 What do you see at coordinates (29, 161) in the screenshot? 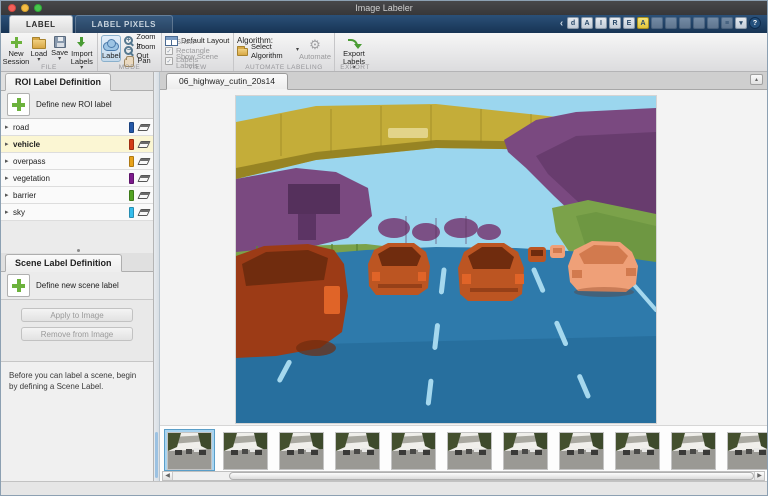
I see `roi-label-name: overpass` at bounding box center [29, 161].